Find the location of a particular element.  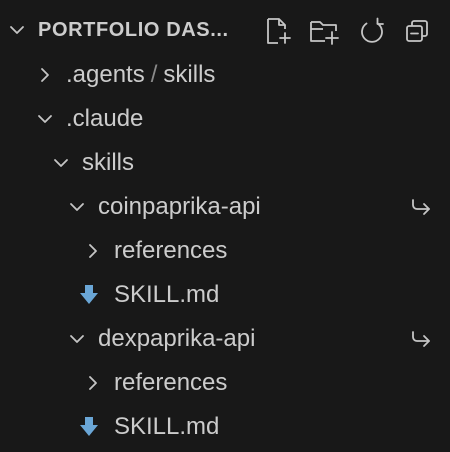

tree-item-coinpaprika-api: coinpaprika-api is located at coordinates (225, 207).